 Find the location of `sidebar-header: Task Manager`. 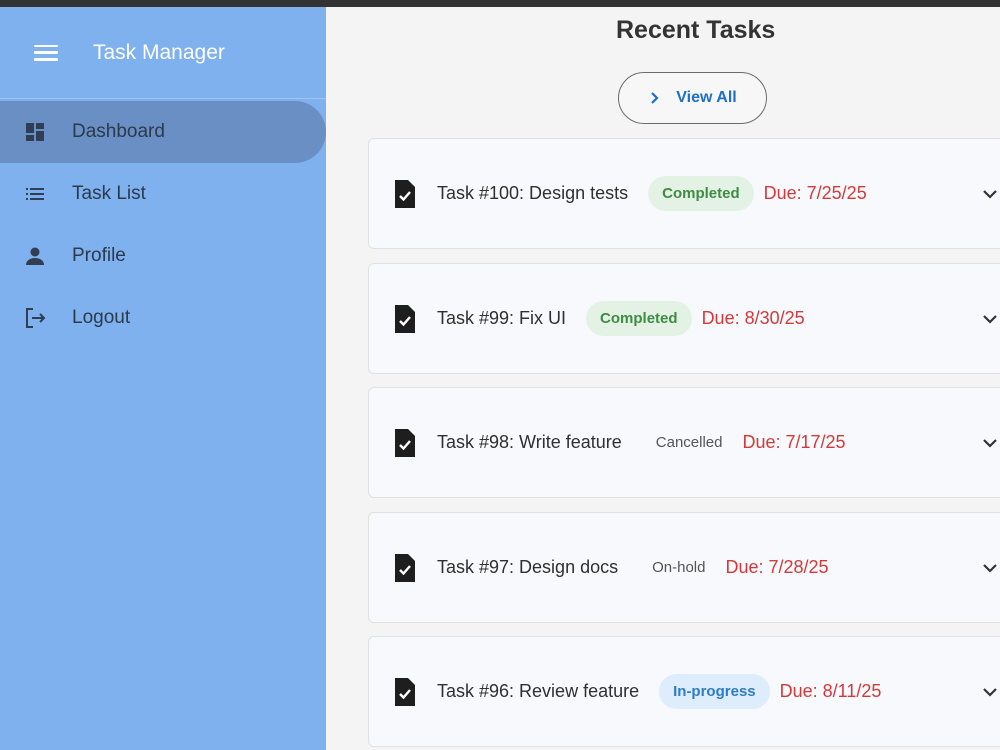

sidebar-header: Task Manager is located at coordinates (163, 53).